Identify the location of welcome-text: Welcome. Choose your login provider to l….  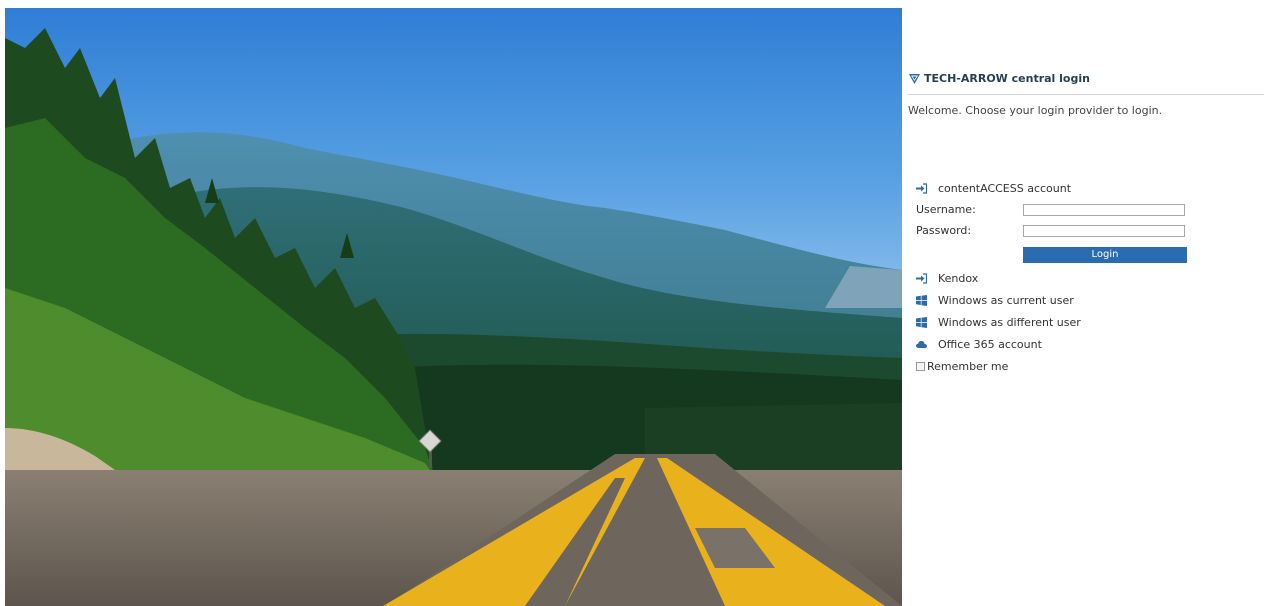
(1035, 110).